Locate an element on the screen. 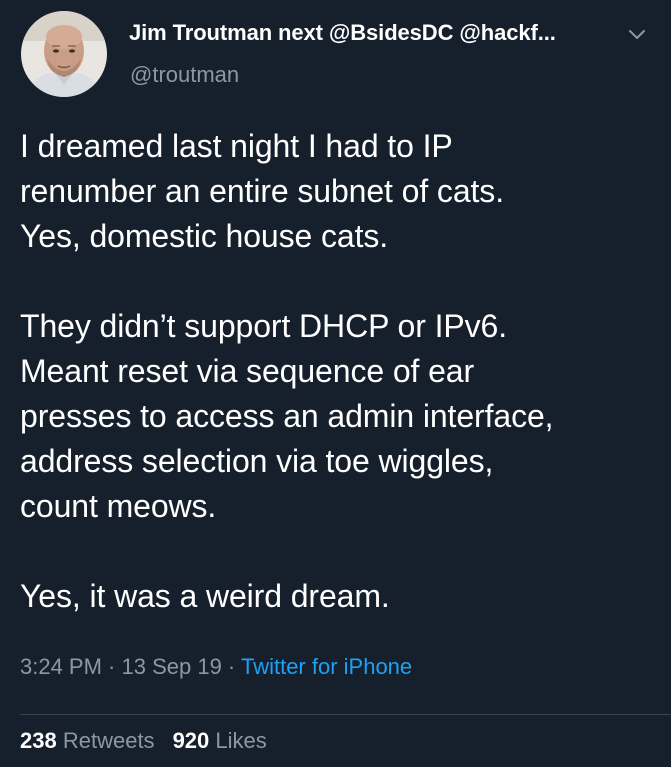 This screenshot has height=767, width=671. tweet-source-link: Twitter for iPhone is located at coordinates (326, 666).